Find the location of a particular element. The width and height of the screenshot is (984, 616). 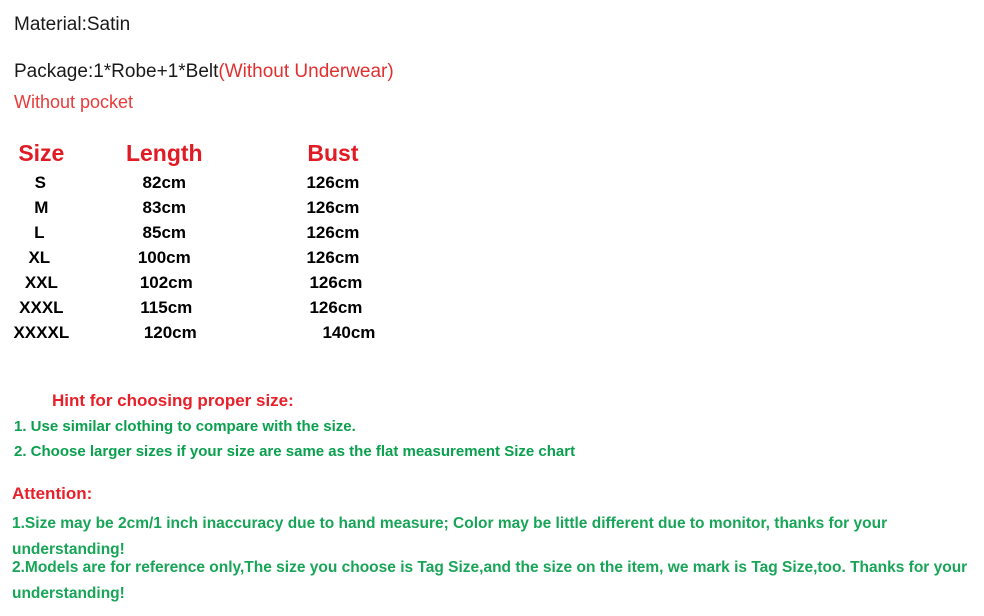

cell-length: 100cm is located at coordinates (164, 257).